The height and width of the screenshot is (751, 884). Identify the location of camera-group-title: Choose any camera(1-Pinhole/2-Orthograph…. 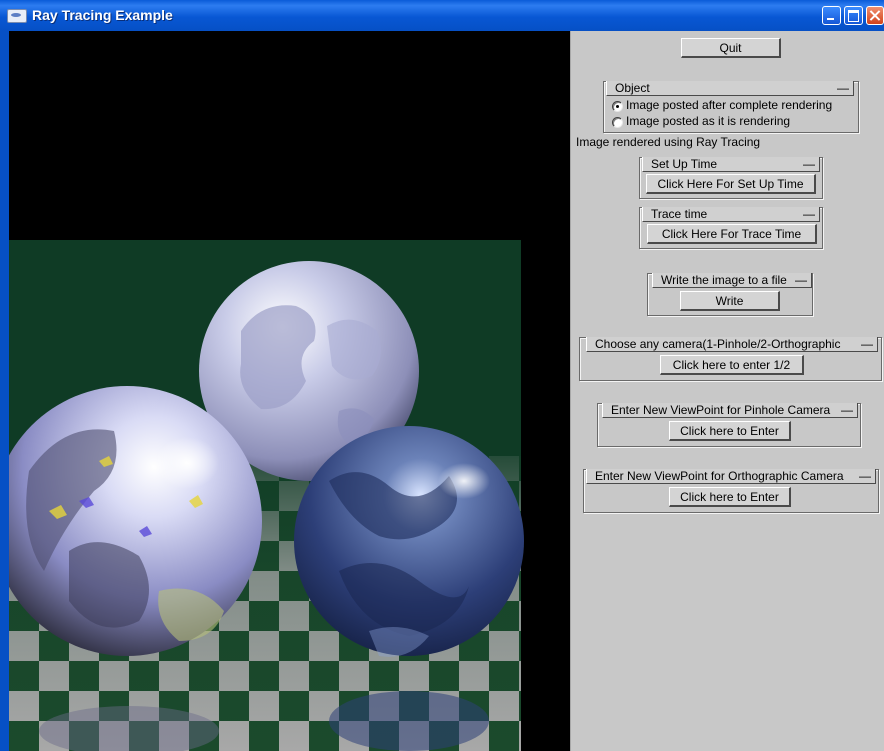
(718, 344).